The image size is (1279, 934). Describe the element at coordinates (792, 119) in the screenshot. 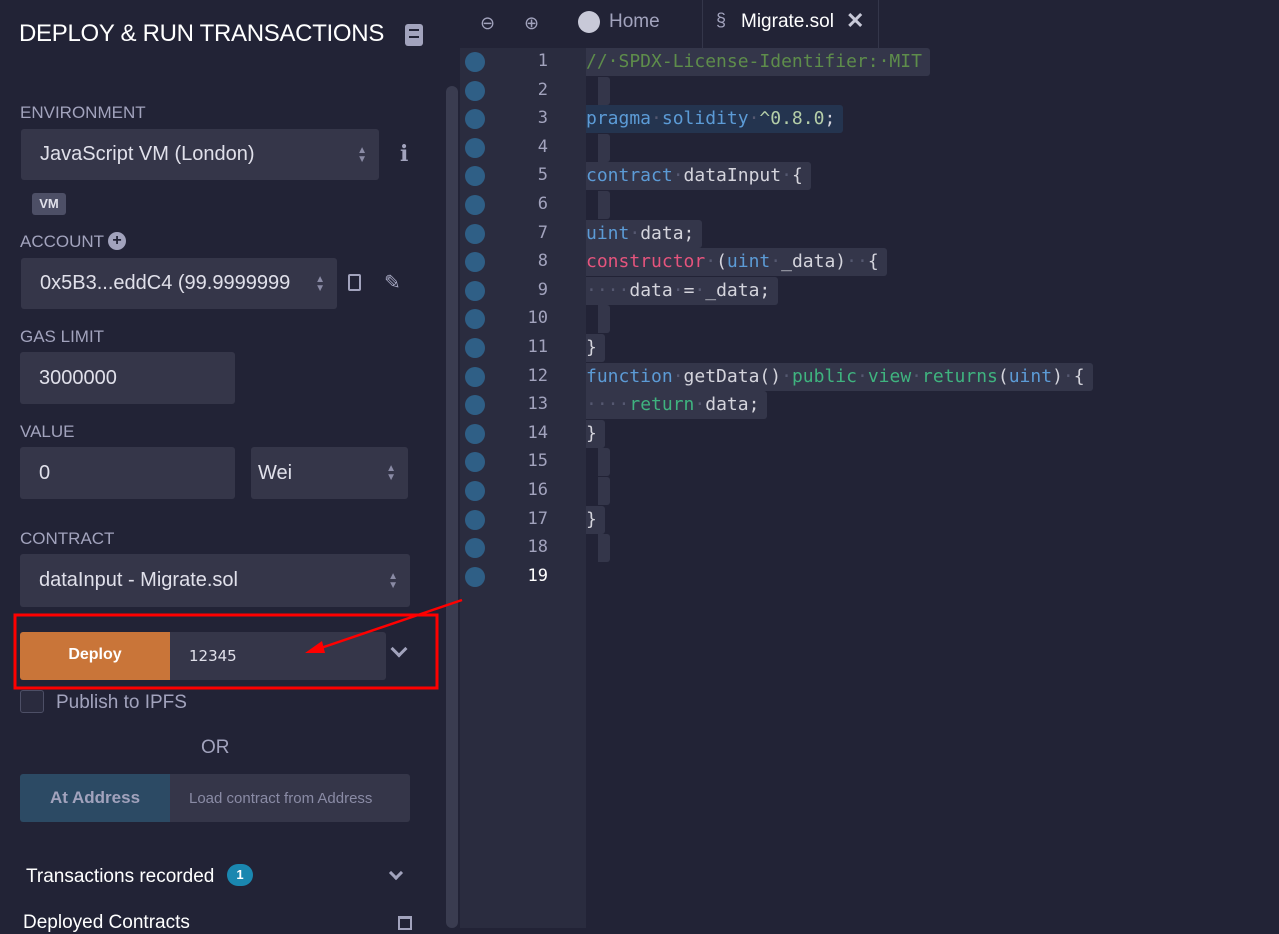

I see `code-token: ^0.8.0` at that location.